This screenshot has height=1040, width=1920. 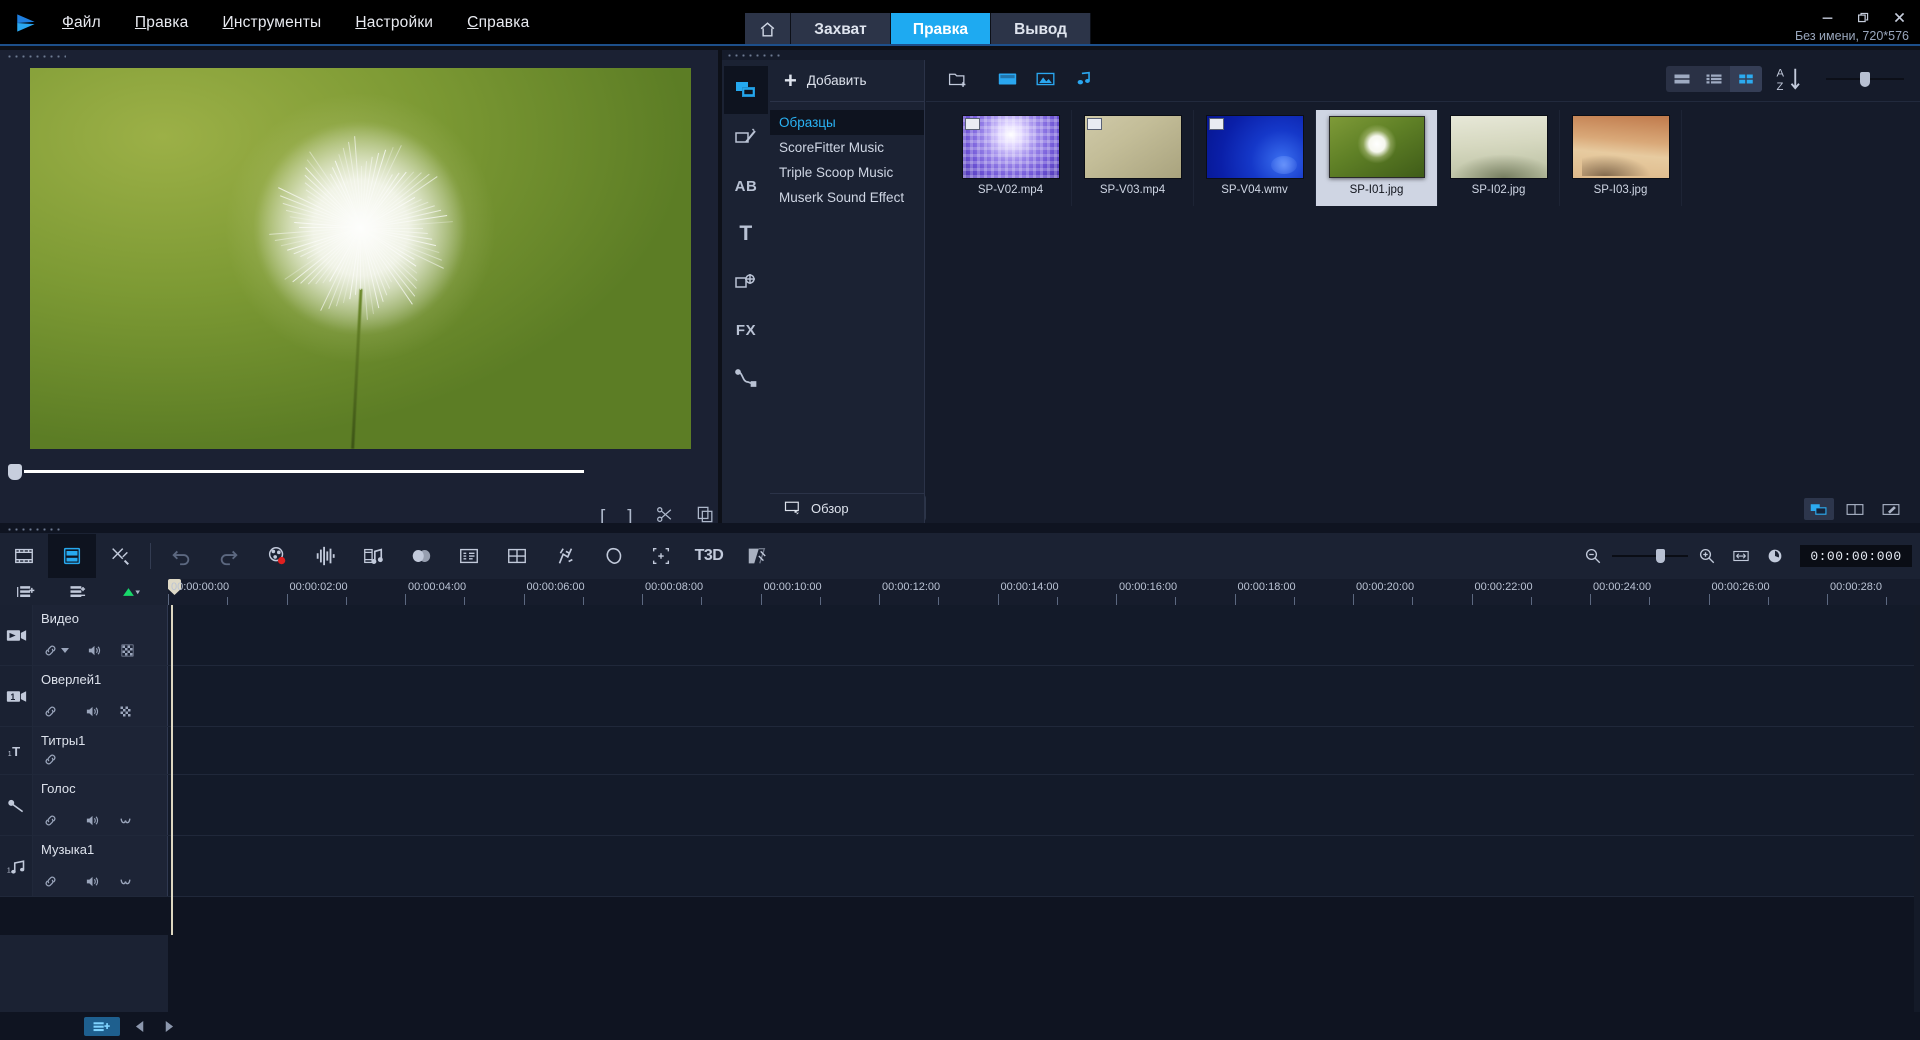 What do you see at coordinates (325, 556) in the screenshot?
I see `audio-mixer-icon` at bounding box center [325, 556].